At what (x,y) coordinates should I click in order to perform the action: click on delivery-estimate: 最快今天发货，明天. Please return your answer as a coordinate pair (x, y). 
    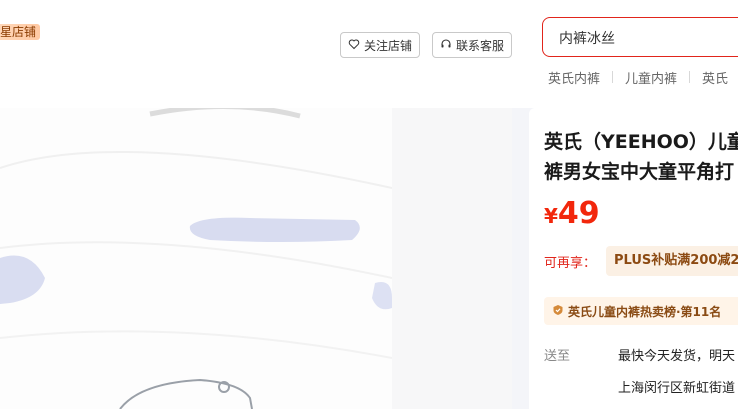
    Looking at the image, I should click on (677, 356).